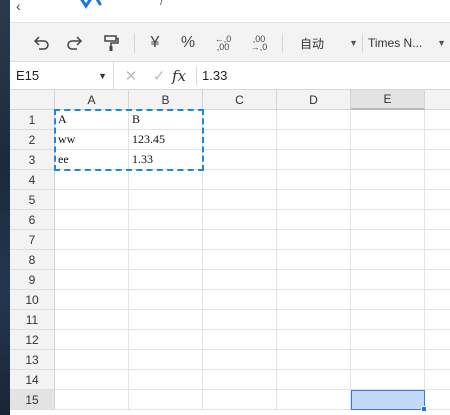 The image size is (450, 415). Describe the element at coordinates (102, 76) in the screenshot. I see `chevron-down-icon: ▼` at that location.